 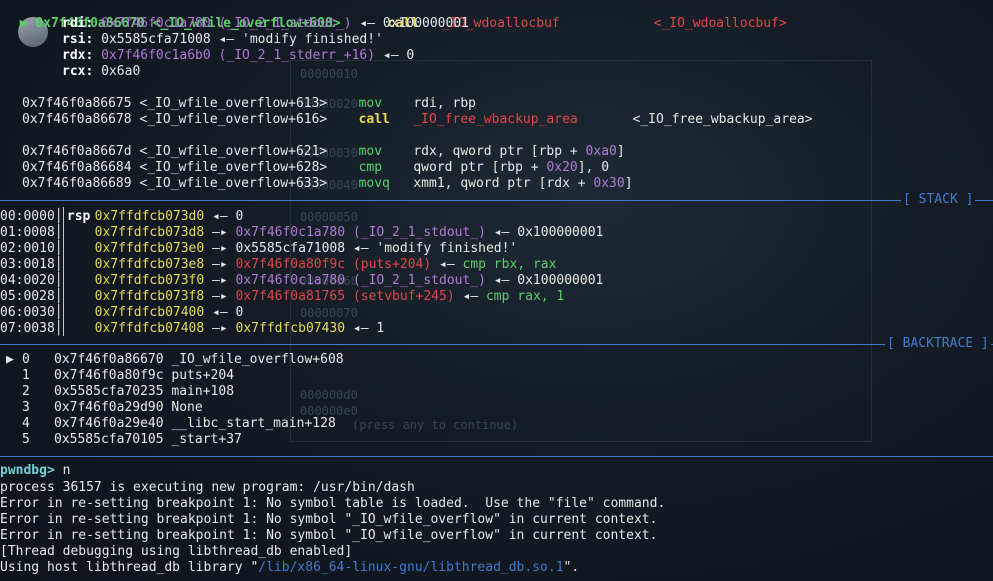 I want to click on stack-row: 06:0030│ 0x7ffdfcb07400 ◂— 0, so click(x=121, y=313).